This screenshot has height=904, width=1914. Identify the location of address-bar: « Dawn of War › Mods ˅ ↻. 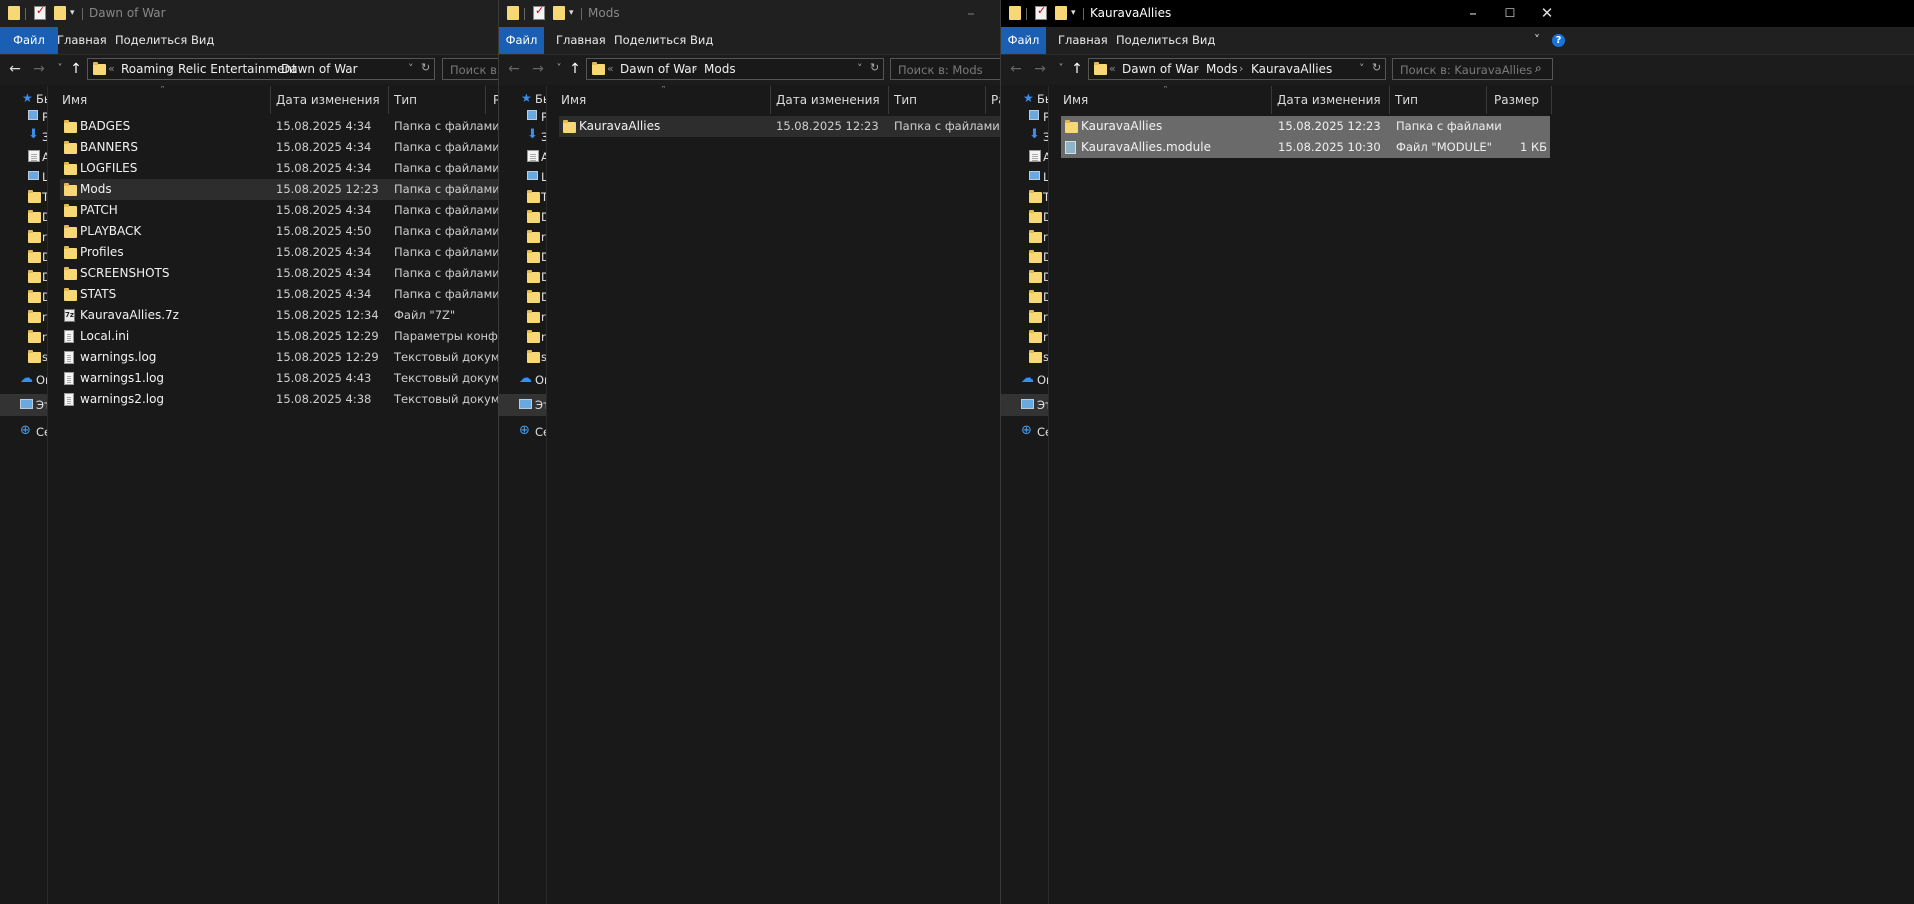
(735, 69).